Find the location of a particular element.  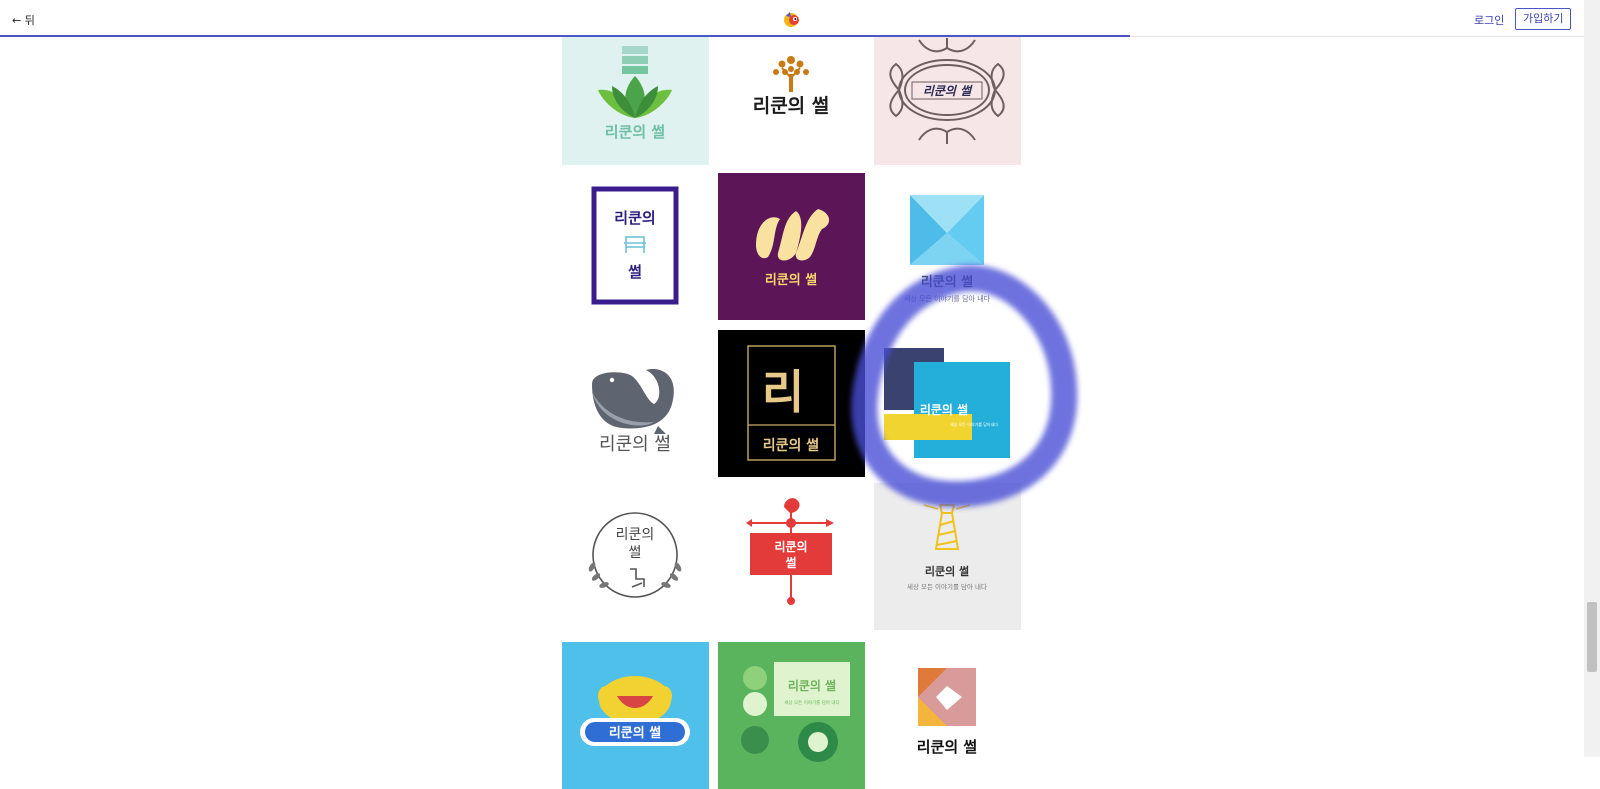

logo-card-bed: 리쿤의 썰 is located at coordinates (635, 246).